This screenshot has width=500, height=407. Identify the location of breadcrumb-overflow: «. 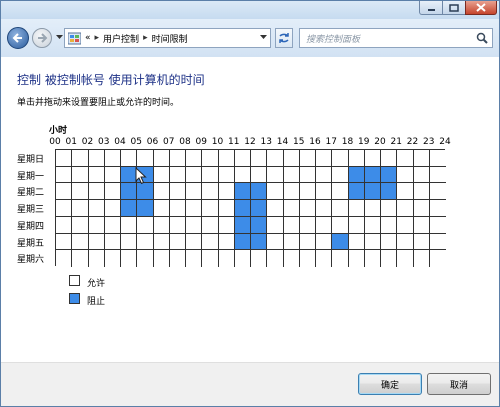
(88, 38).